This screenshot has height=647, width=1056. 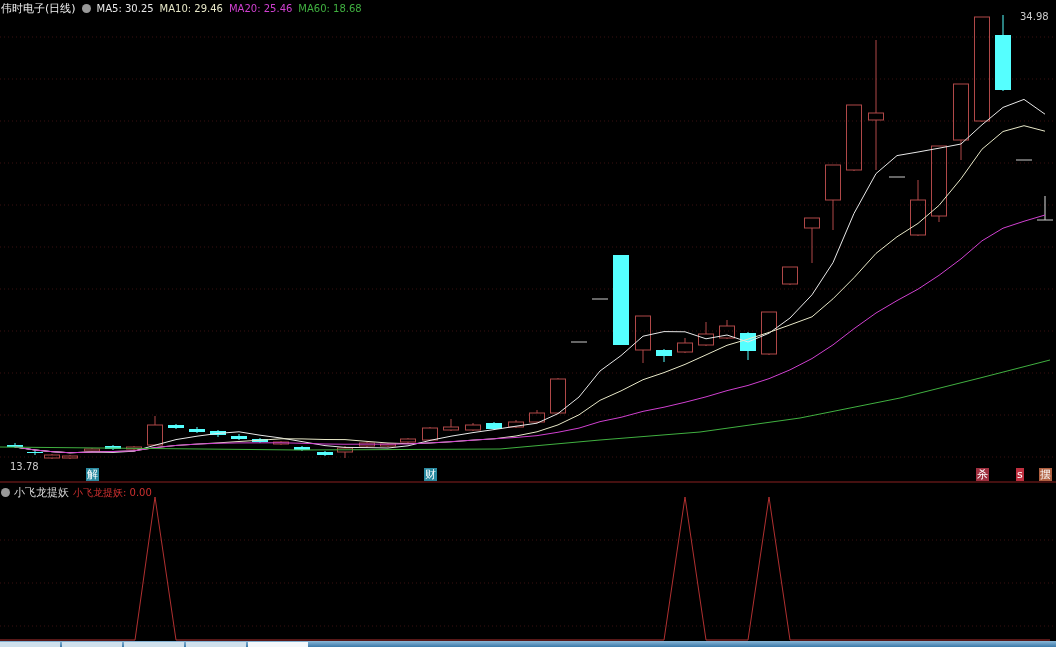 I want to click on chart-title: 伟时电子(日线), so click(x=38, y=8).